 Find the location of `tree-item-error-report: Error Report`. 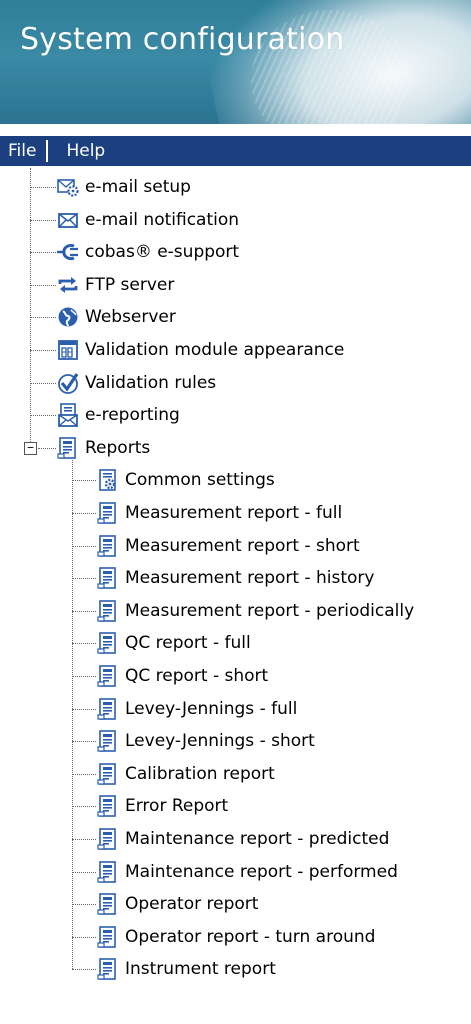

tree-item-error-report: Error Report is located at coordinates (162, 806).